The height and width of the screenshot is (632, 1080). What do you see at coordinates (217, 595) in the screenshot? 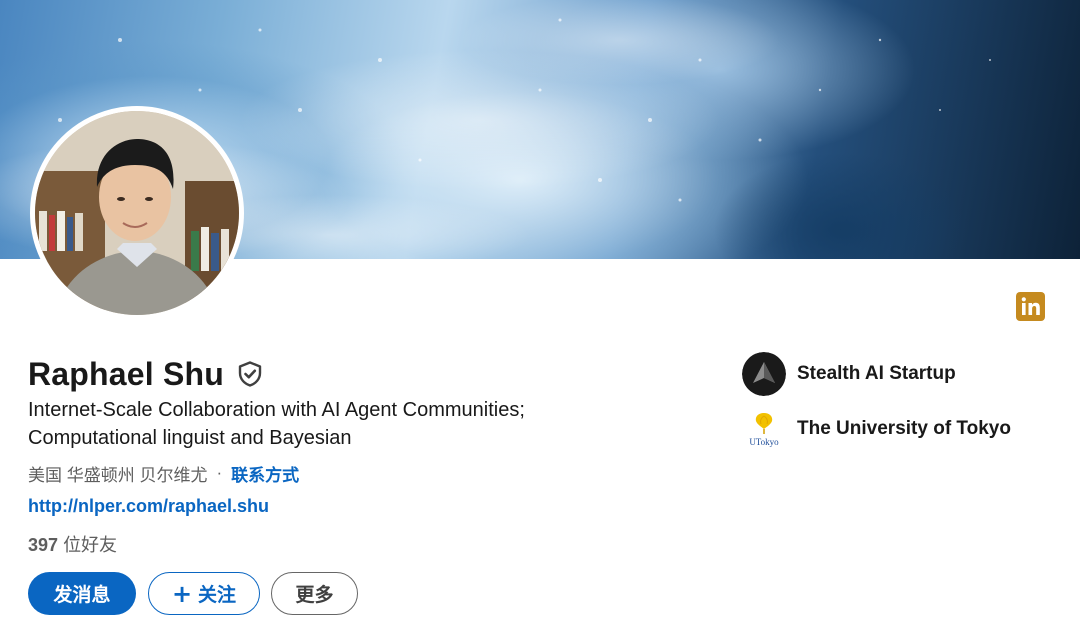
I see `follow-button-label: 关注` at bounding box center [217, 595].